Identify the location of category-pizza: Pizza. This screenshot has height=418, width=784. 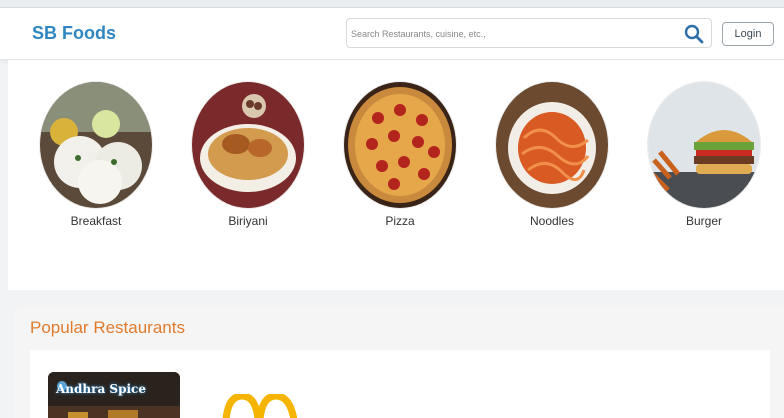
(400, 155).